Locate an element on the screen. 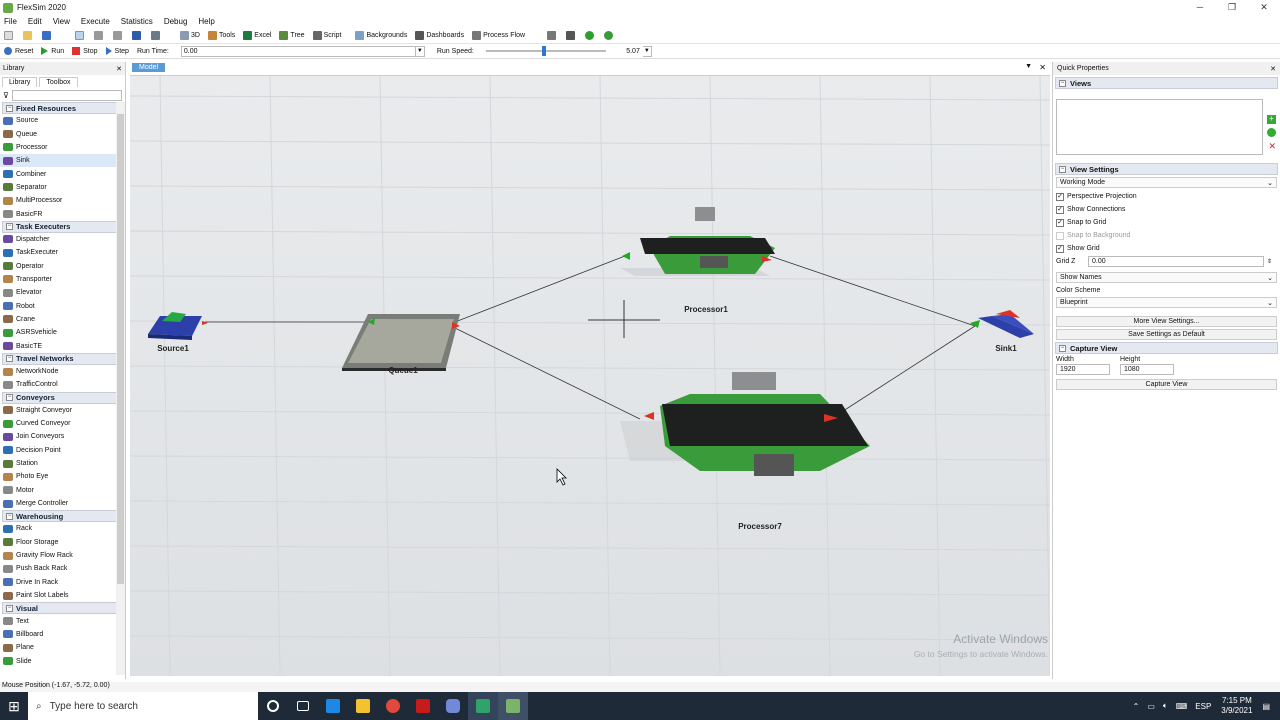 This screenshot has height=720, width=1280. toolbar-3d-button: 3D is located at coordinates (190, 35).